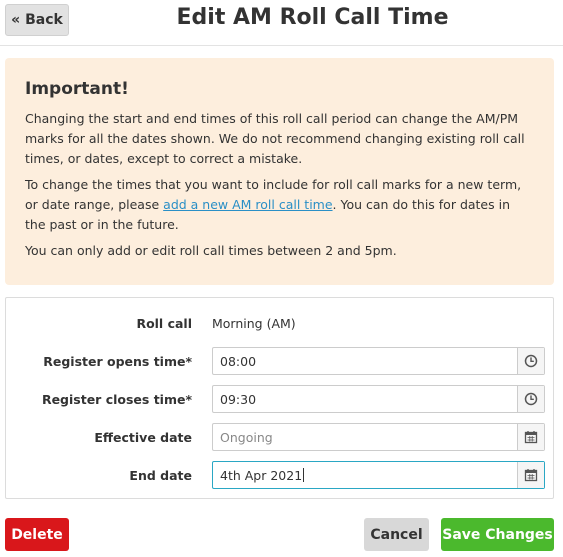  Describe the element at coordinates (247, 204) in the screenshot. I see `add-roll-call-link: add a new AM roll call time` at that location.